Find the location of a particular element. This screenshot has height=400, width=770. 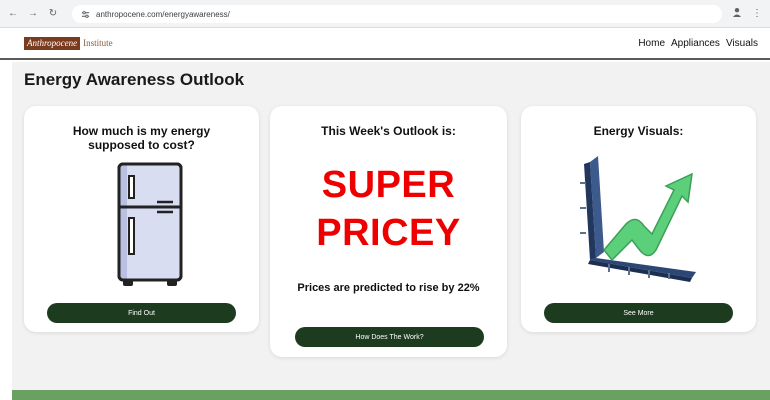

main-nav: Home Appliances Visuals is located at coordinates (698, 43).